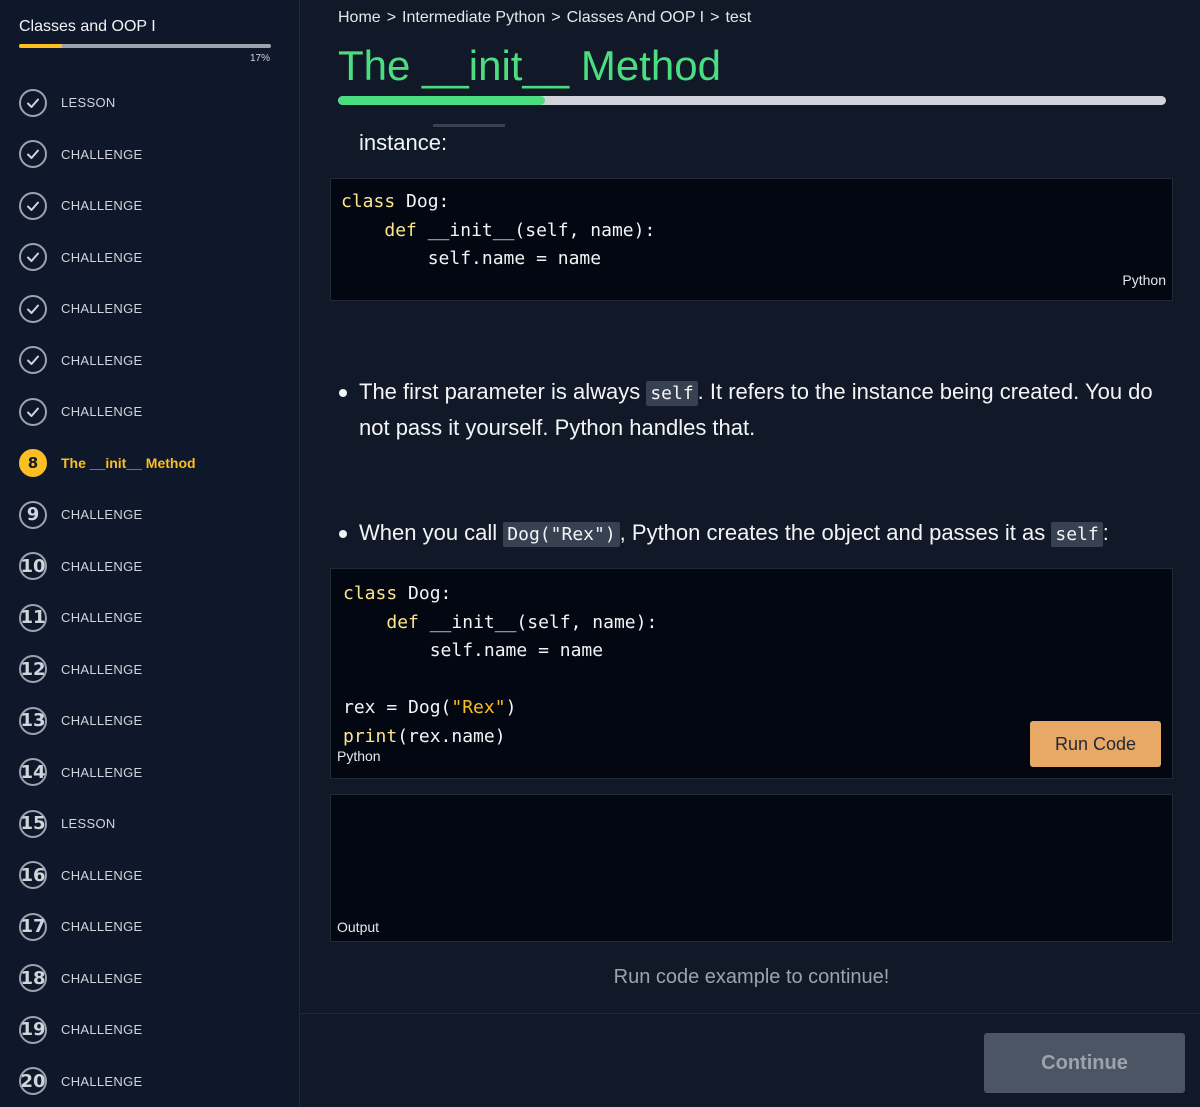 The width and height of the screenshot is (1200, 1107). I want to click on step-number-badge: 9, so click(33, 514).